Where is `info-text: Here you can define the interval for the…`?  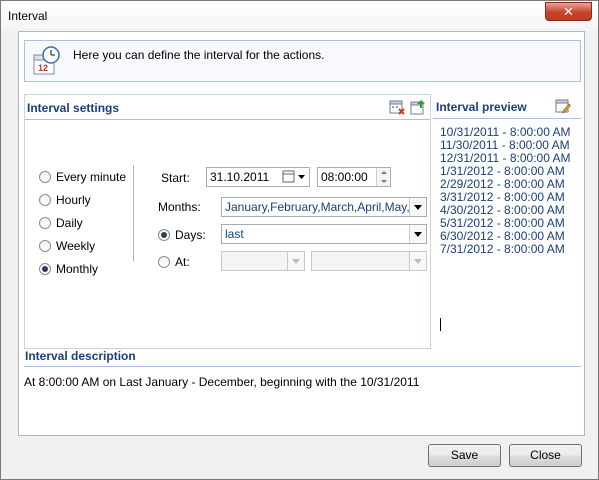
info-text: Here you can define the interval for the… is located at coordinates (199, 55).